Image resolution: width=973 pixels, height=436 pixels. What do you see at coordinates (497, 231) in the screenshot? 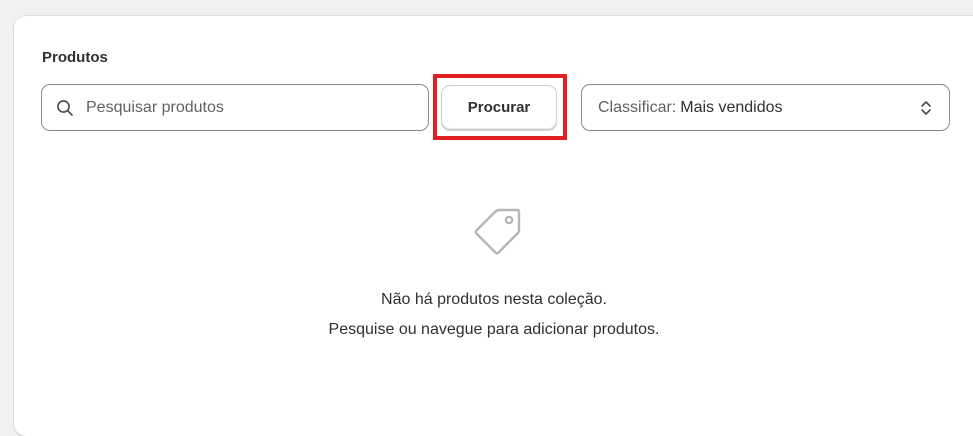
I see `tag-icon` at bounding box center [497, 231].